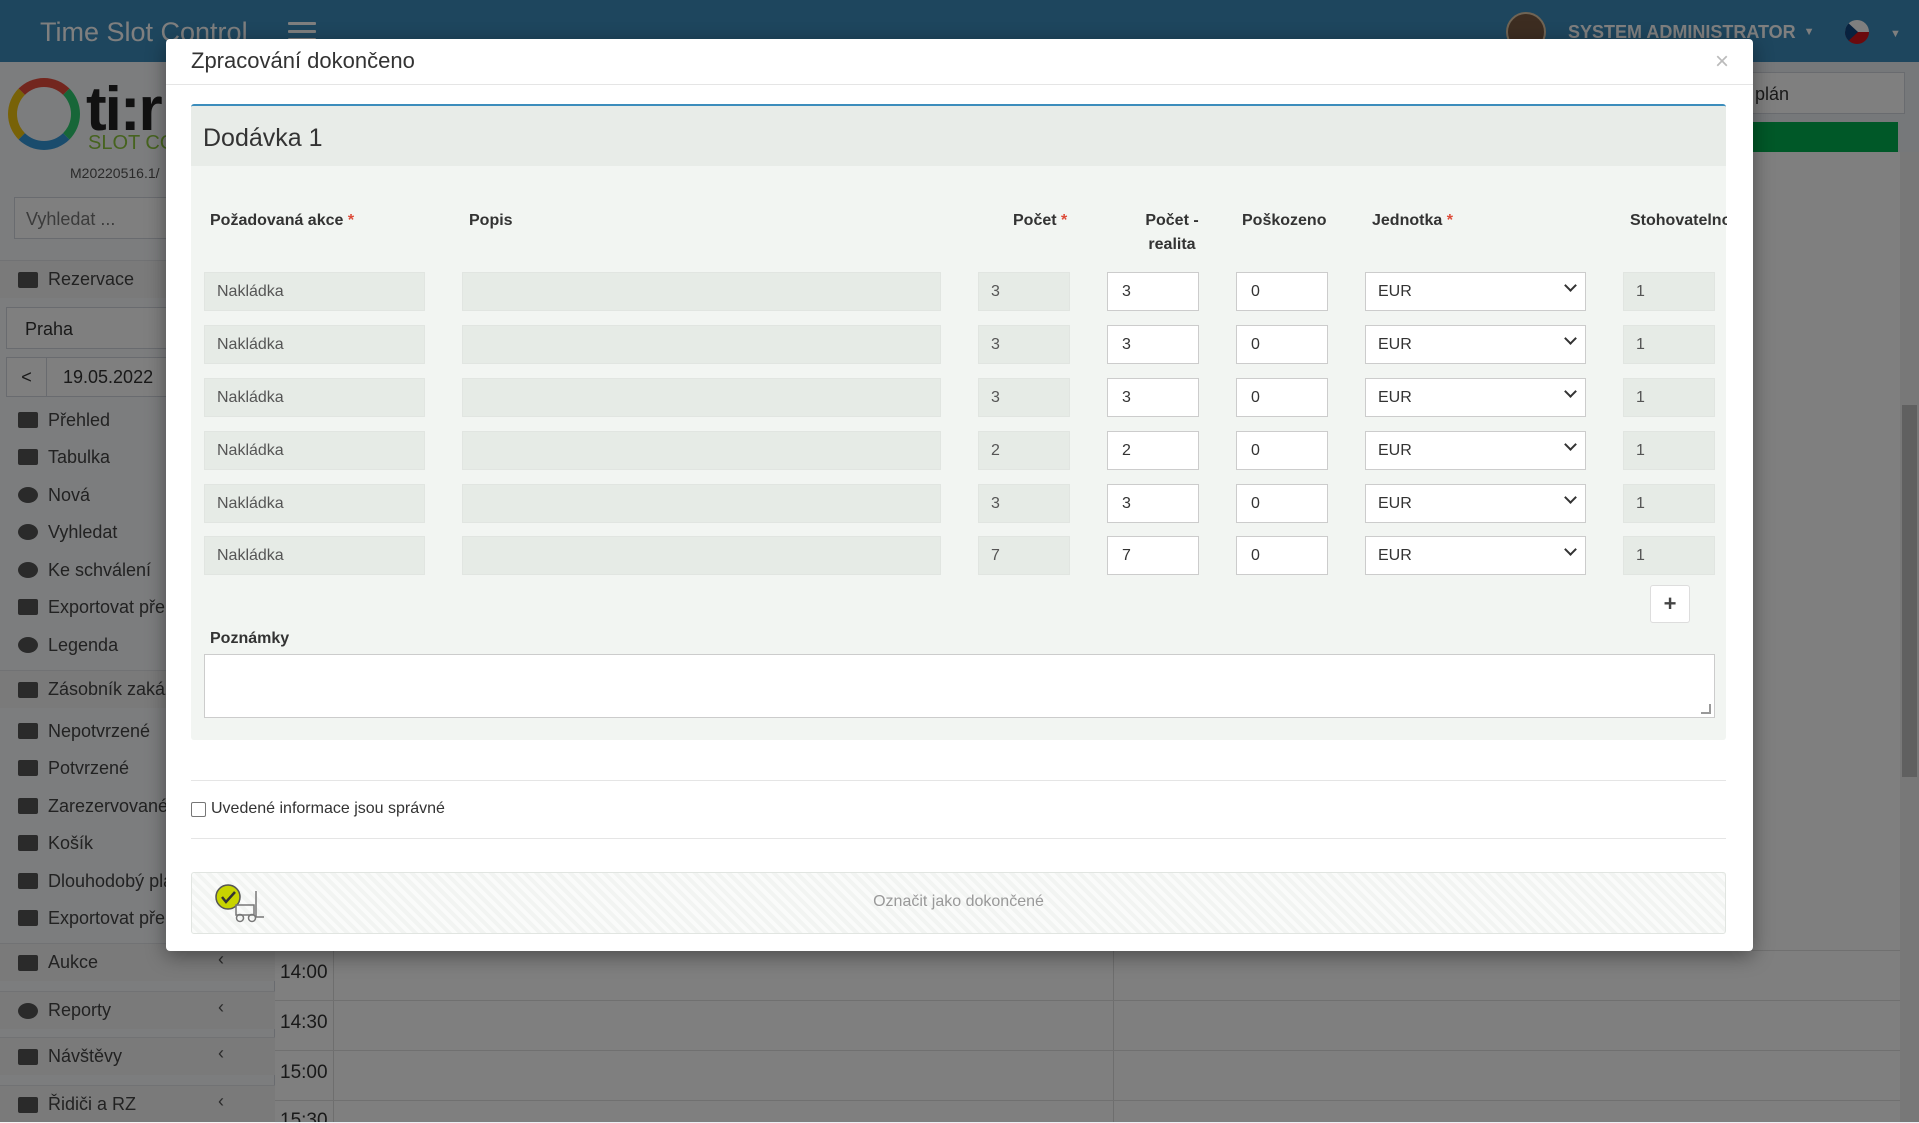  Describe the element at coordinates (959, 686) in the screenshot. I see `notes-textarea` at that location.